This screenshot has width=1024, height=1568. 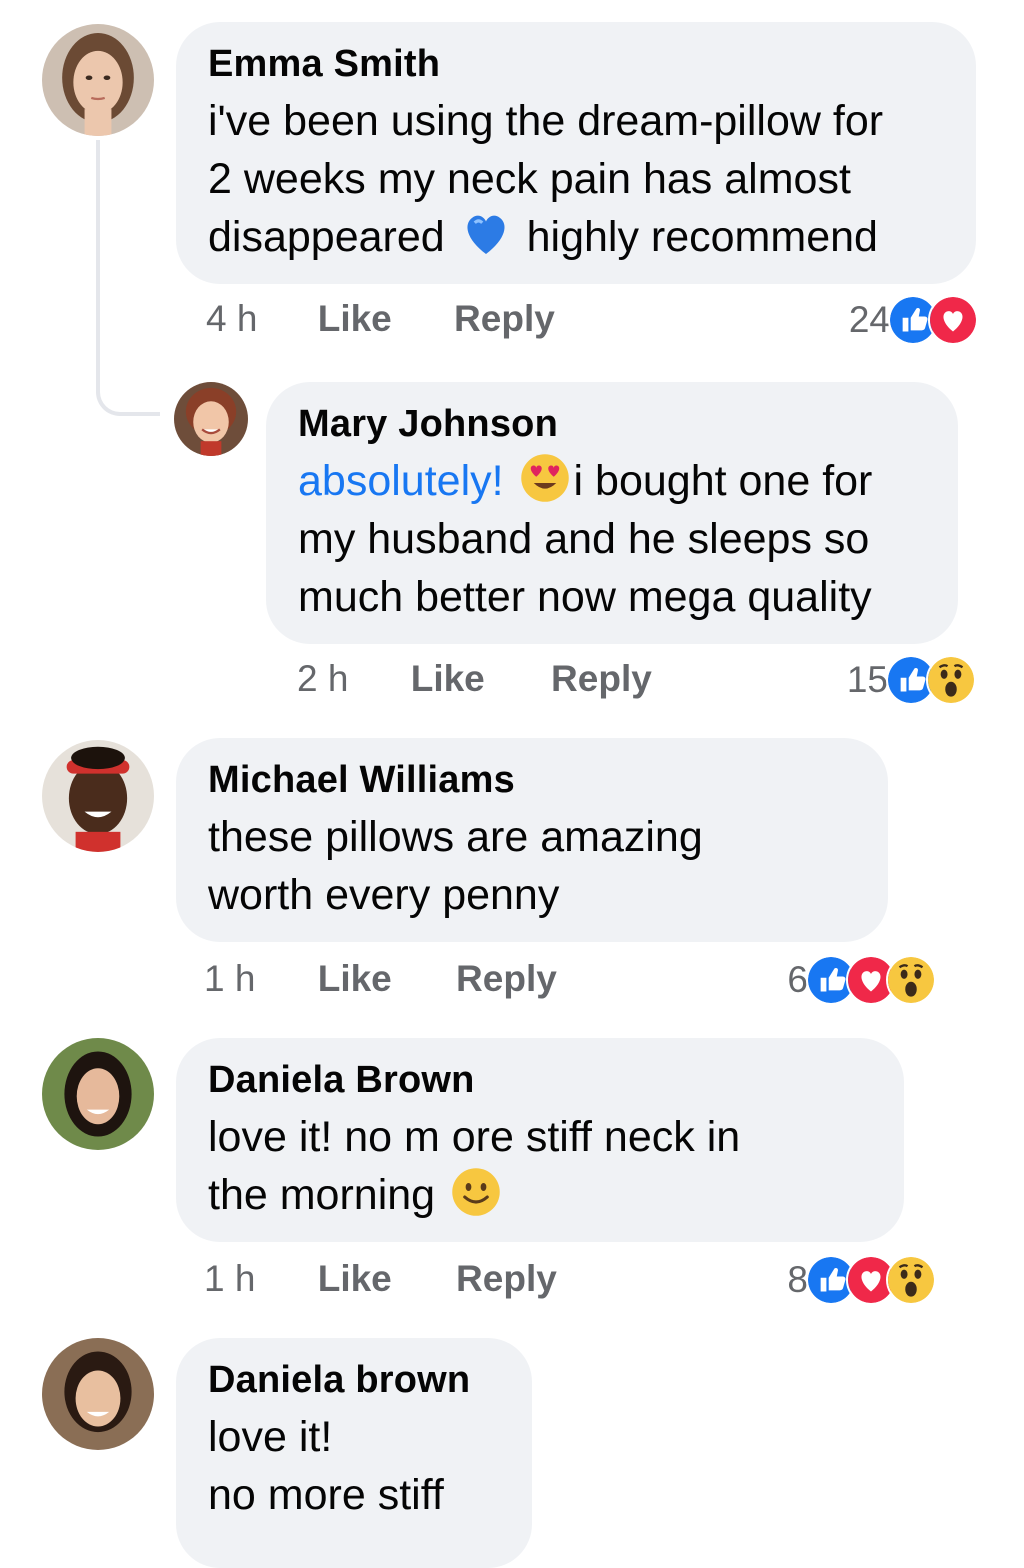 What do you see at coordinates (401, 481) in the screenshot?
I see `mention-link: absolutely!` at bounding box center [401, 481].